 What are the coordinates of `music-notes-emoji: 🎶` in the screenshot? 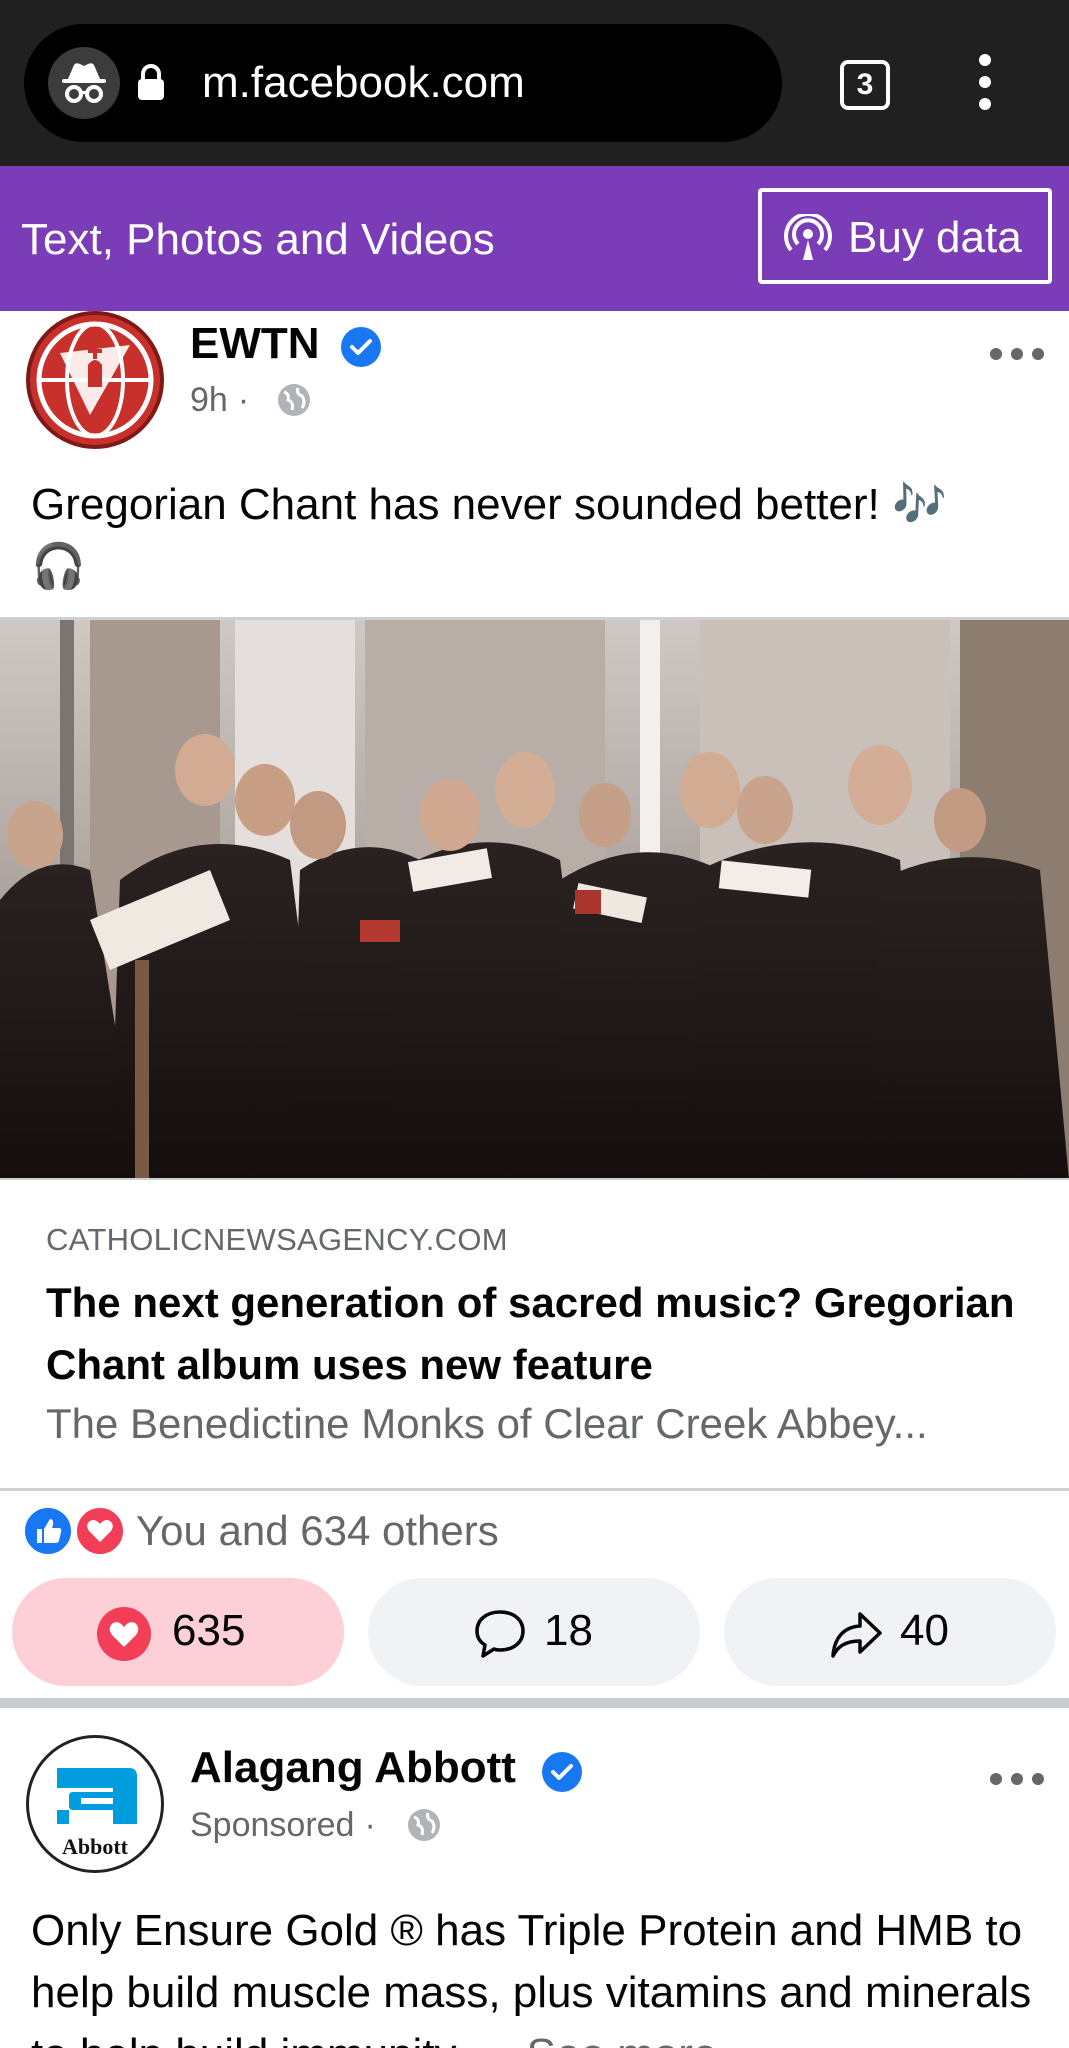 It's located at (919, 504).